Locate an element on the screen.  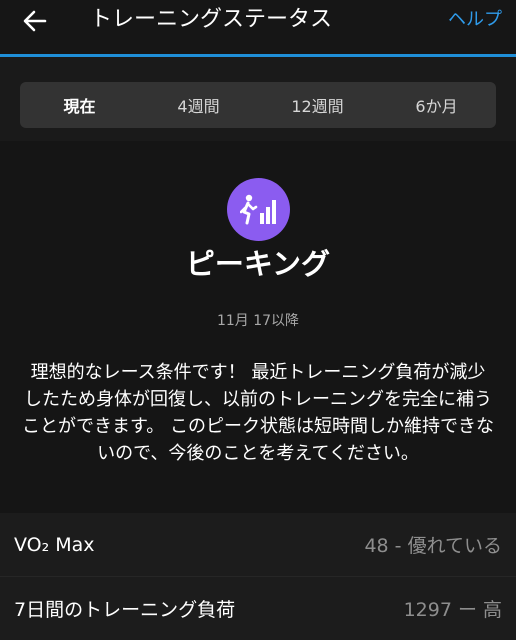
help-link: ヘルプ is located at coordinates (475, 20).